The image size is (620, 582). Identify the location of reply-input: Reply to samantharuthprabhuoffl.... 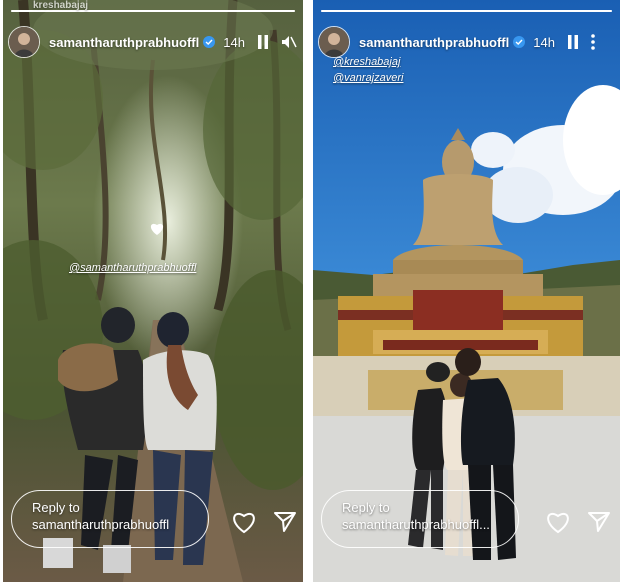
(420, 519).